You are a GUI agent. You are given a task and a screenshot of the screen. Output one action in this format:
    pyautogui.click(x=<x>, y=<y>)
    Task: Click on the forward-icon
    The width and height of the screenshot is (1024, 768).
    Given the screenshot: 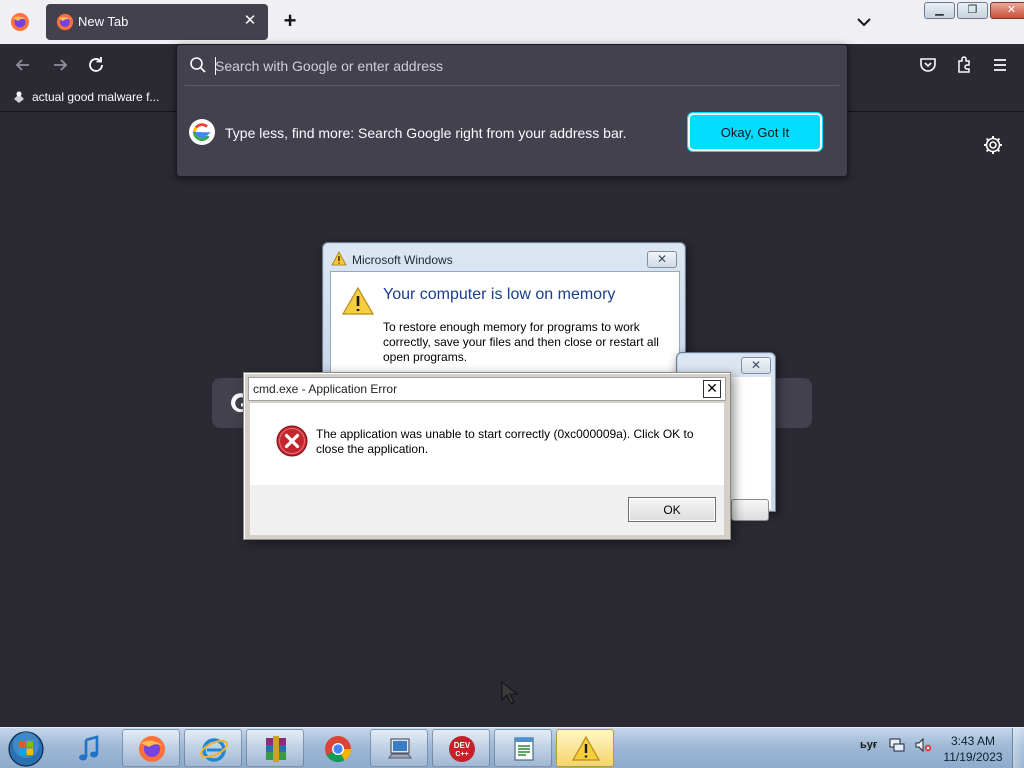 What is the action you would take?
    pyautogui.click(x=60, y=65)
    